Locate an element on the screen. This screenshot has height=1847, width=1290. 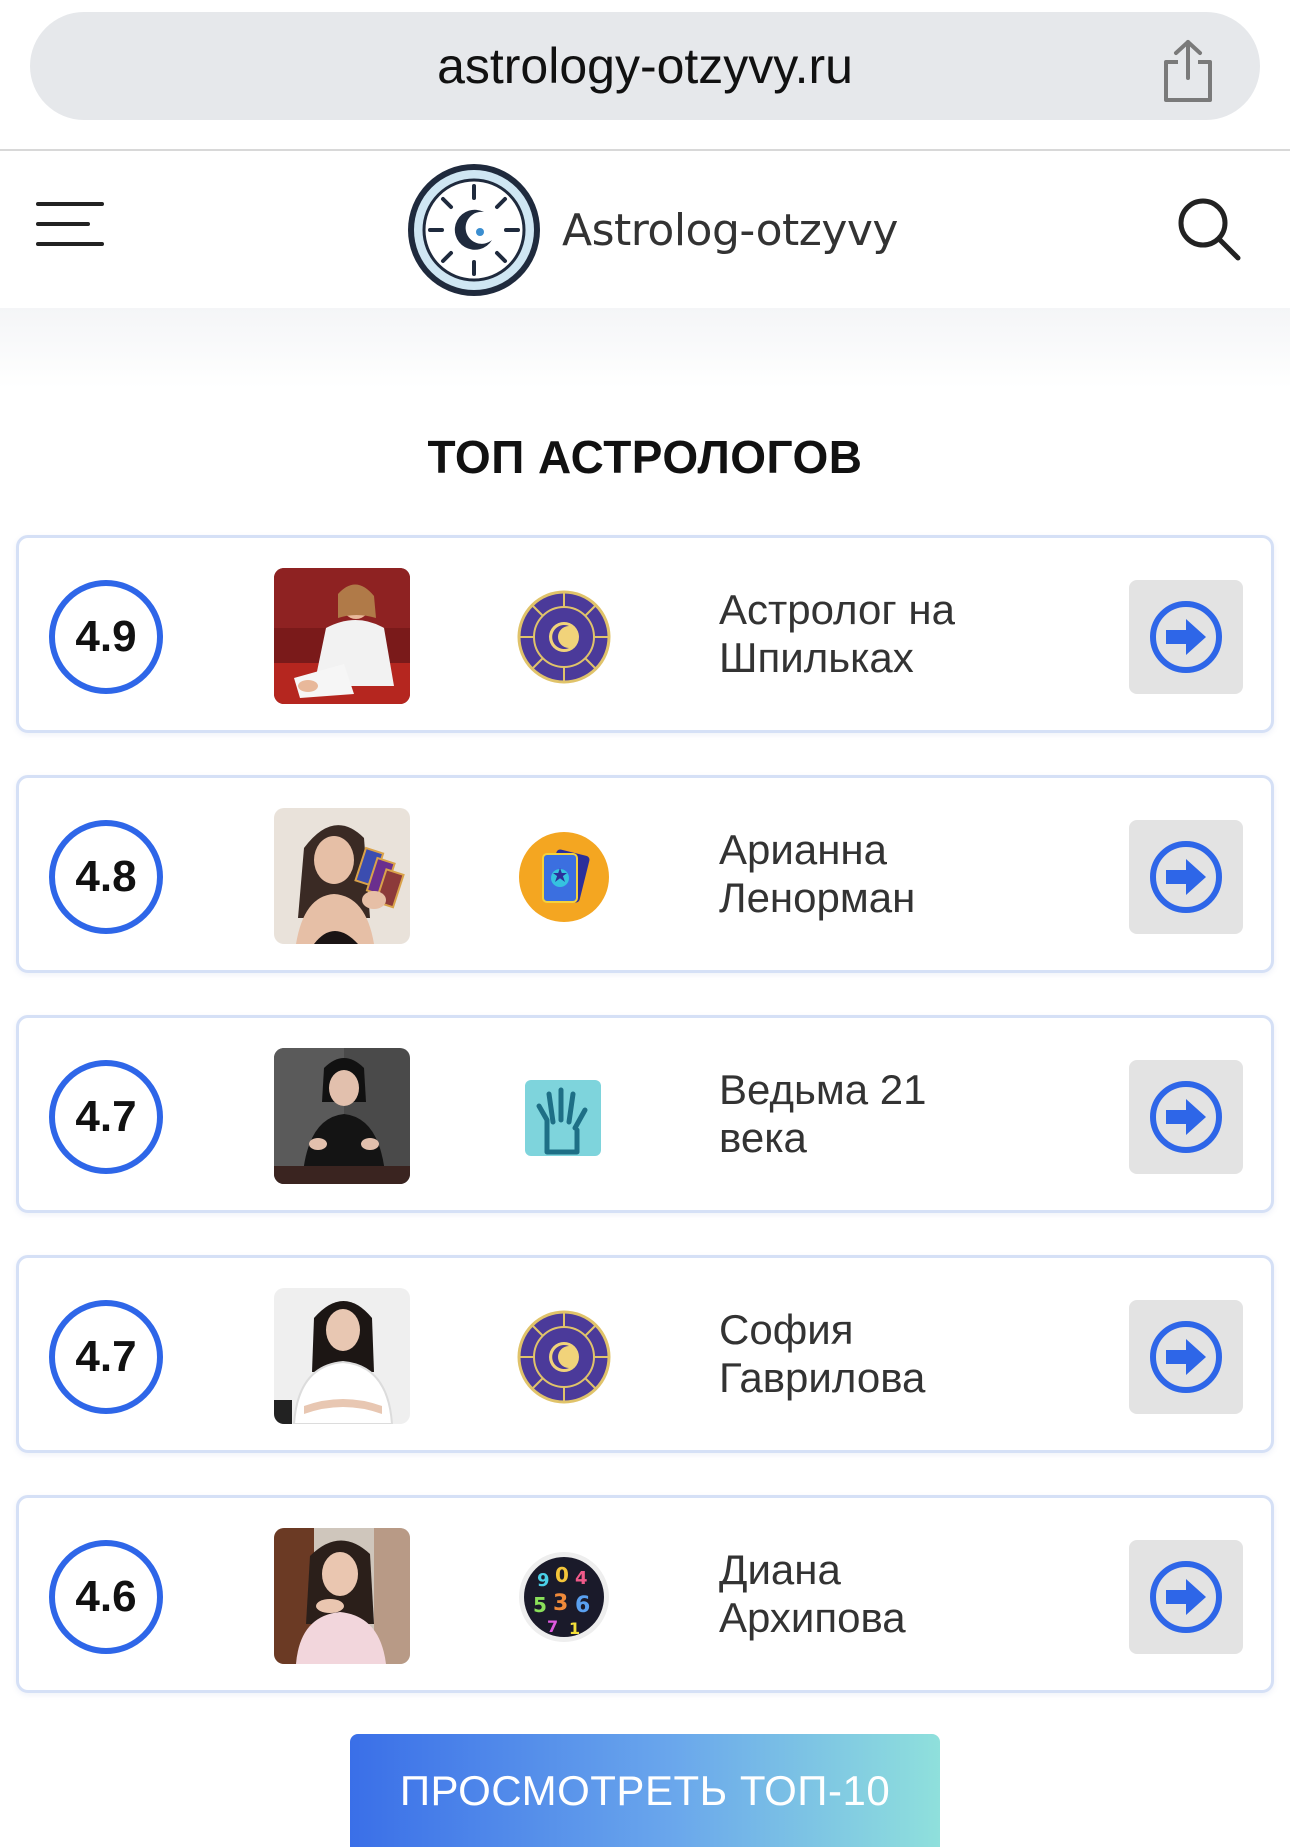
svg-text: 6 is located at coordinates (582, 1605).